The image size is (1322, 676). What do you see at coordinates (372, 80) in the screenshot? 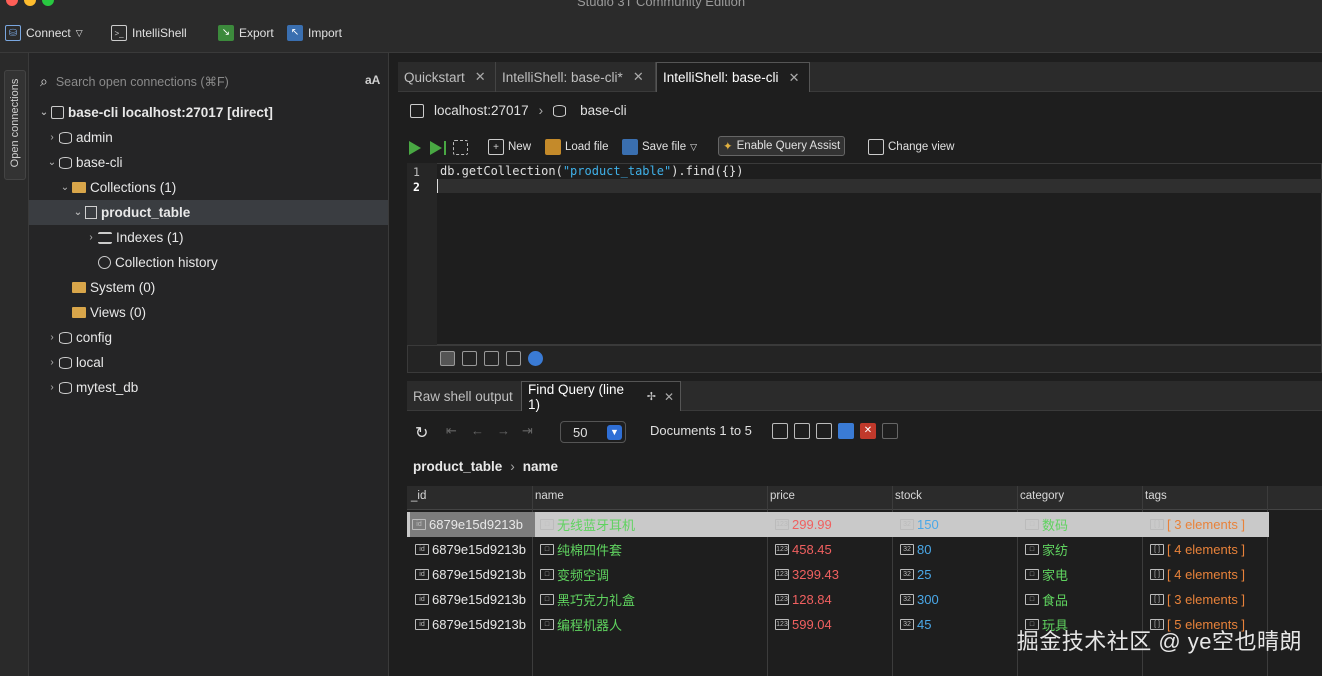
I see `match-case-button: aA` at bounding box center [372, 80].